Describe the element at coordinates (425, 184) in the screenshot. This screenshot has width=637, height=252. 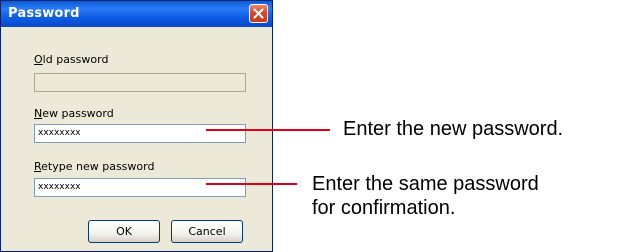
I see `retype-annotation-line1: Enter the same password` at that location.